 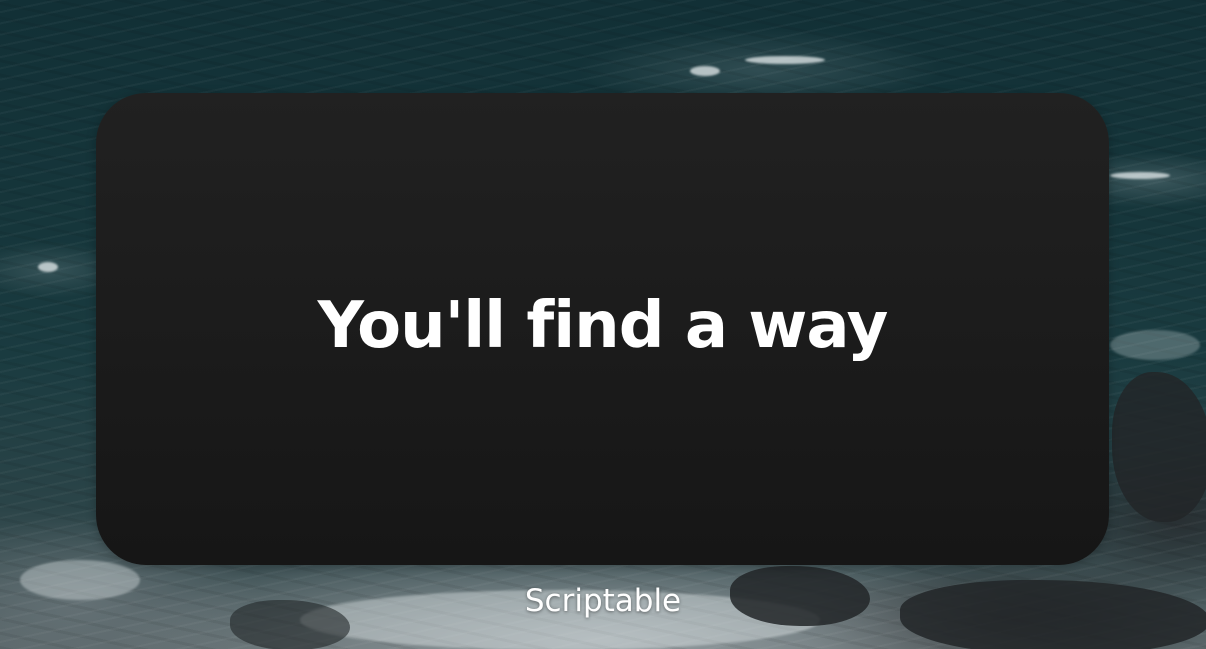 What do you see at coordinates (1159, 447) in the screenshot?
I see `wallpaper-rock` at bounding box center [1159, 447].